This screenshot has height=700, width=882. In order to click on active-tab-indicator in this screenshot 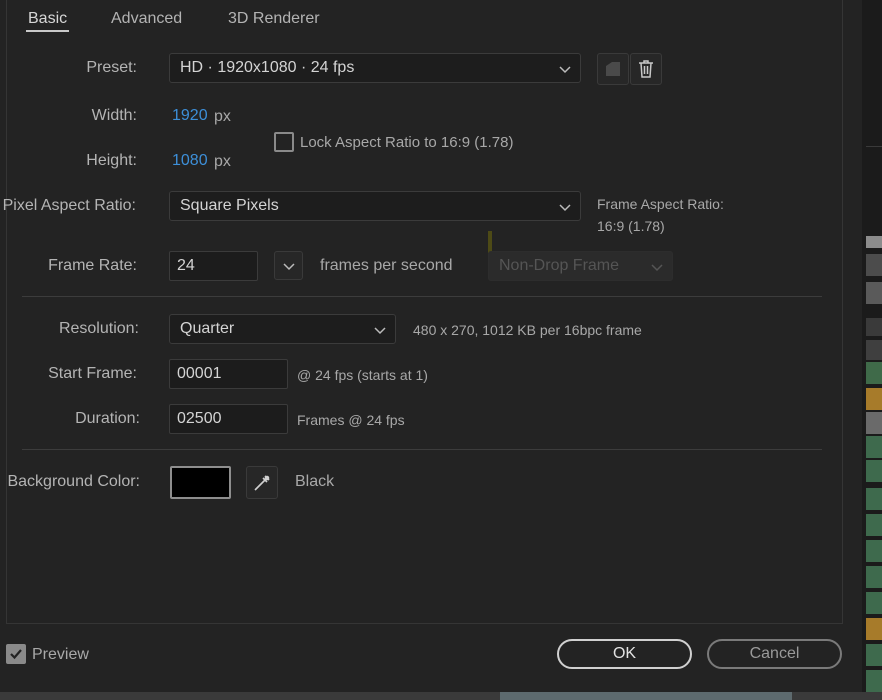, I will do `click(47, 31)`.